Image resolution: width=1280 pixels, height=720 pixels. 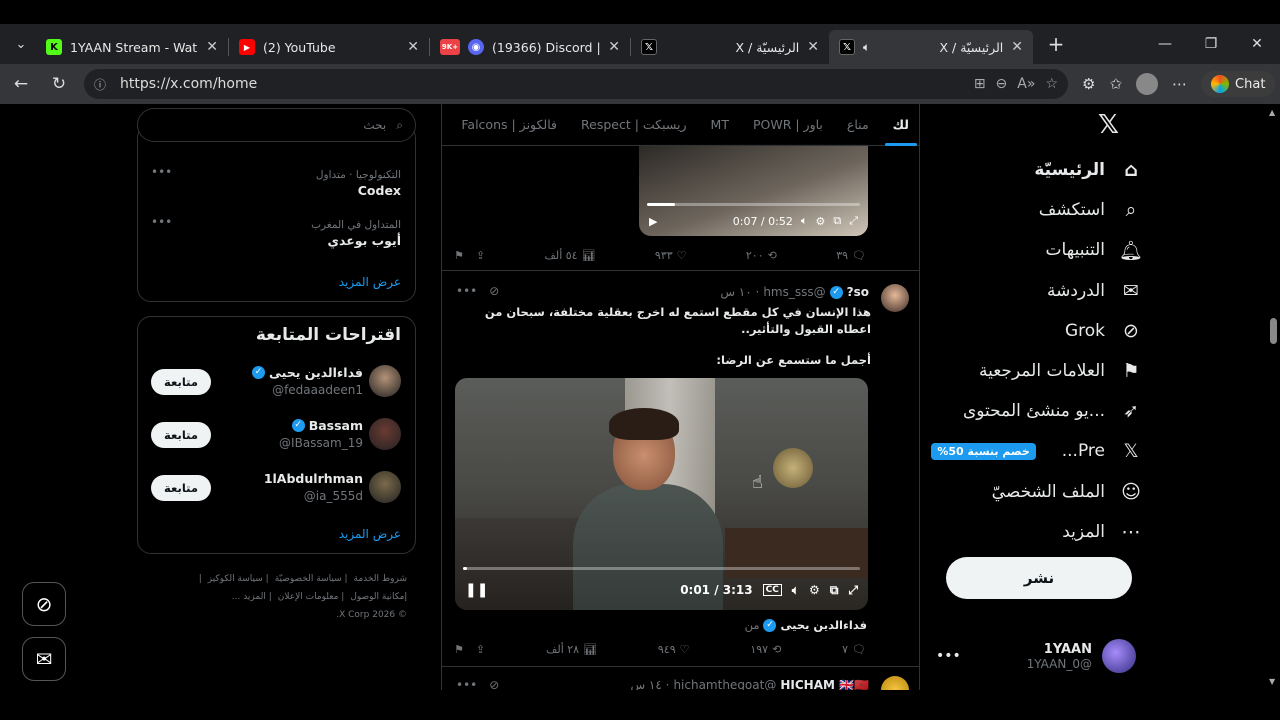 What do you see at coordinates (530, 47) in the screenshot?
I see `tab-discord: 9K+ ◉ (19366) Discord | # ✕` at bounding box center [530, 47].